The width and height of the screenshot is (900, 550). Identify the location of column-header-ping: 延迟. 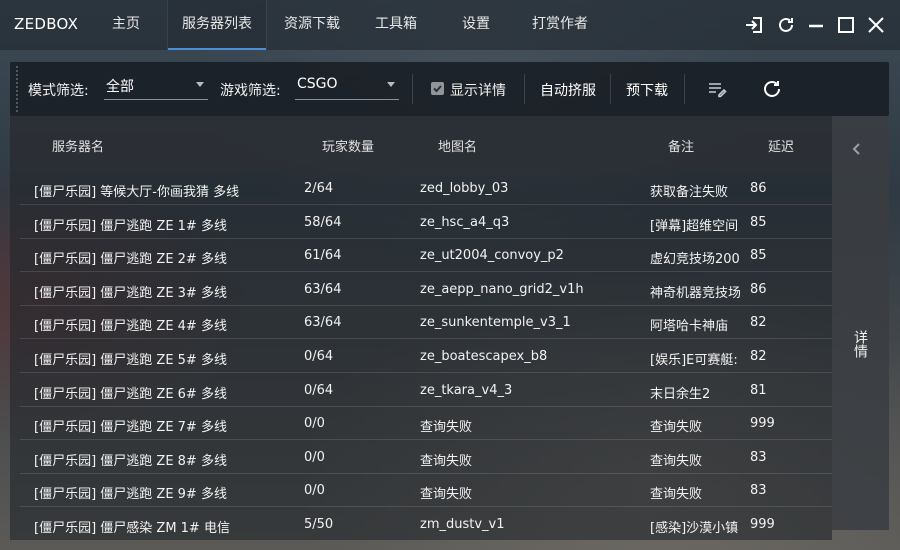
(781, 145).